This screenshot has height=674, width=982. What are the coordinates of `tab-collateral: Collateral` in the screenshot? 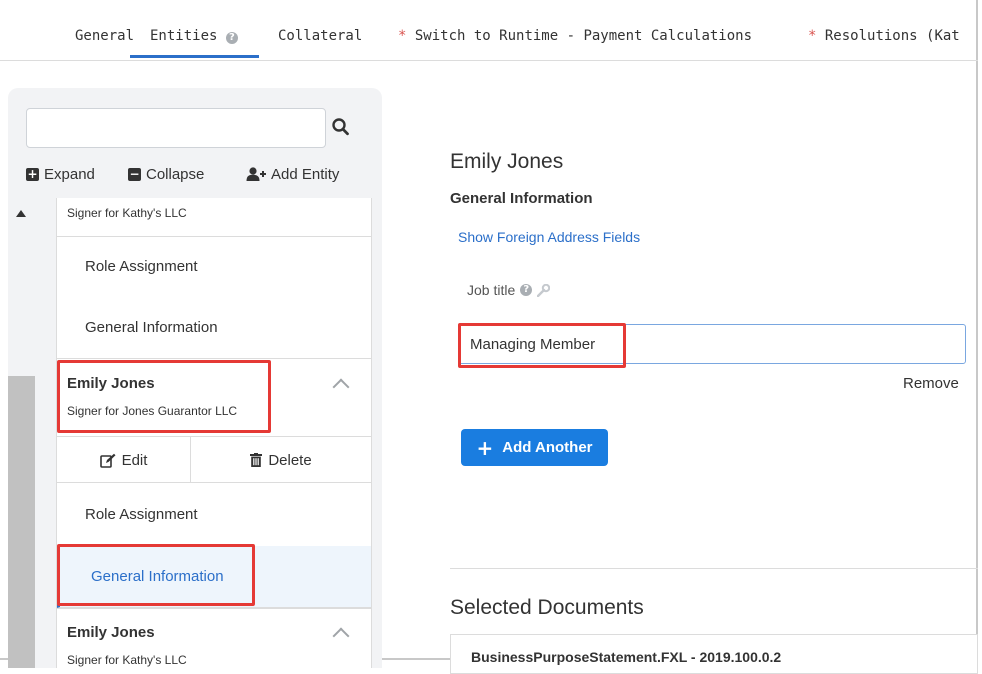 It's located at (320, 36).